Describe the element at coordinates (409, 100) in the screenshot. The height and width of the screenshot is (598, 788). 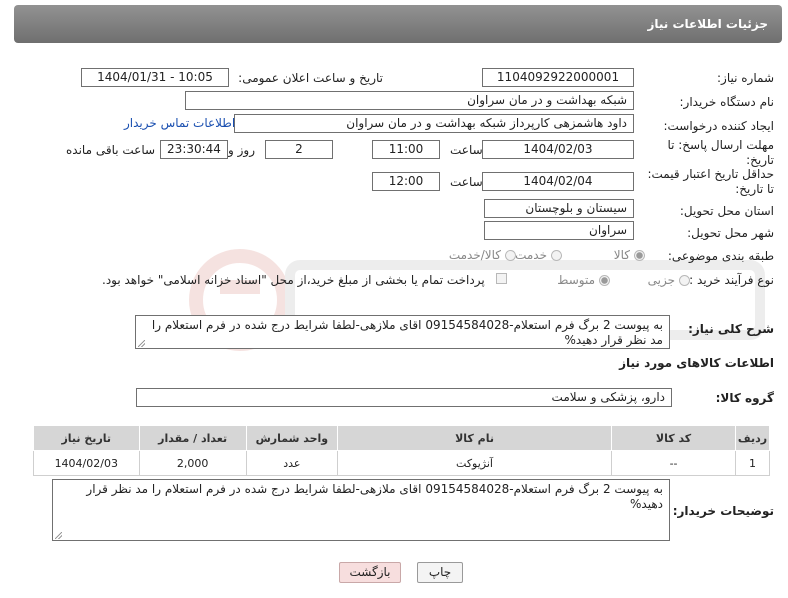
I see `buyer-org-field: شبکه بهداشت و در مان سراوان` at that location.